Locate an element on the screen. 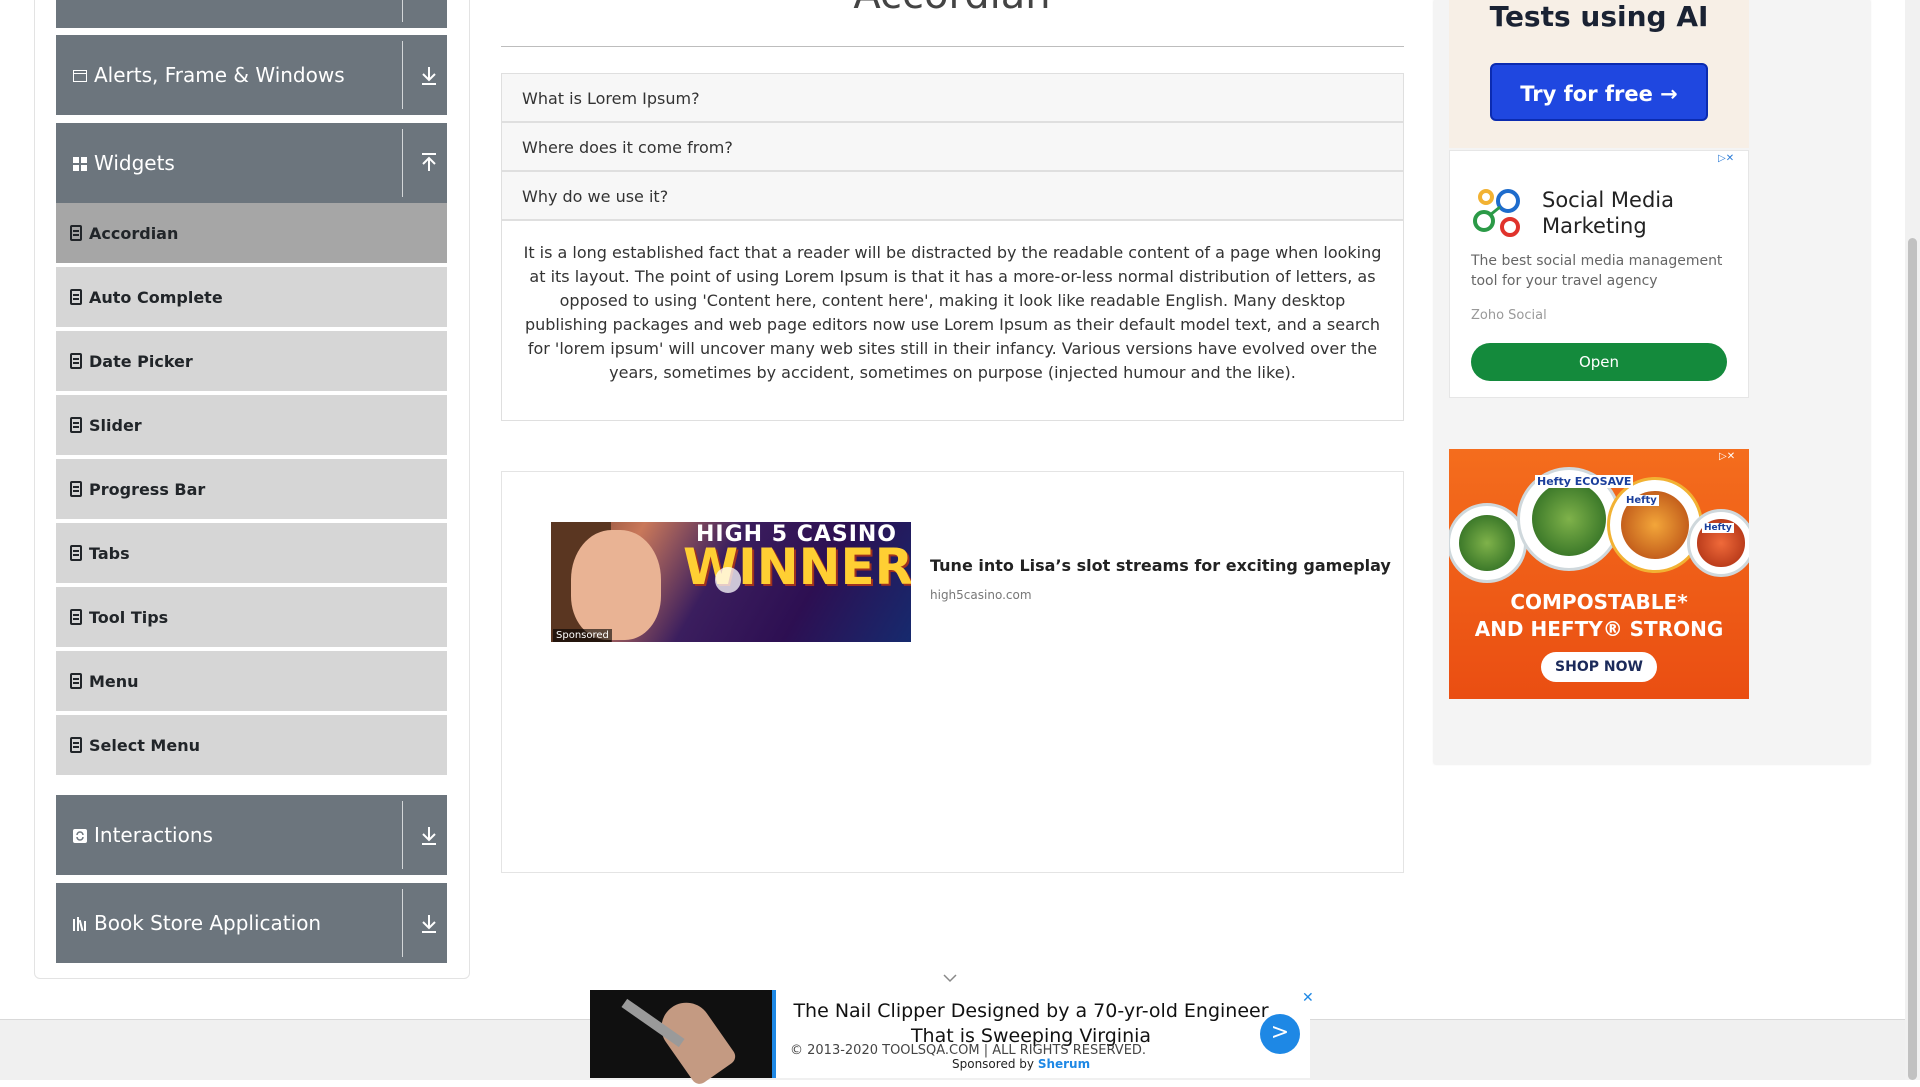 The width and height of the screenshot is (1920, 1087). accordion-section-what-is: What is Lorem Ipsum? is located at coordinates (952, 97).